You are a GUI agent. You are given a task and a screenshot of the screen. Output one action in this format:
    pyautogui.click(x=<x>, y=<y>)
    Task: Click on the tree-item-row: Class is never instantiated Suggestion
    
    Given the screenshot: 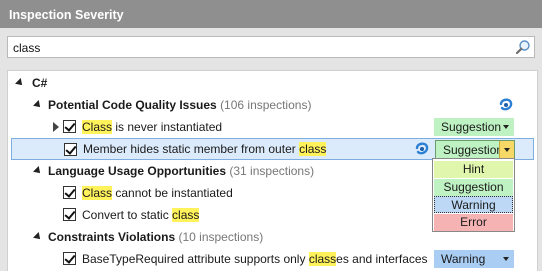 What is the action you would take?
    pyautogui.click(x=272, y=127)
    